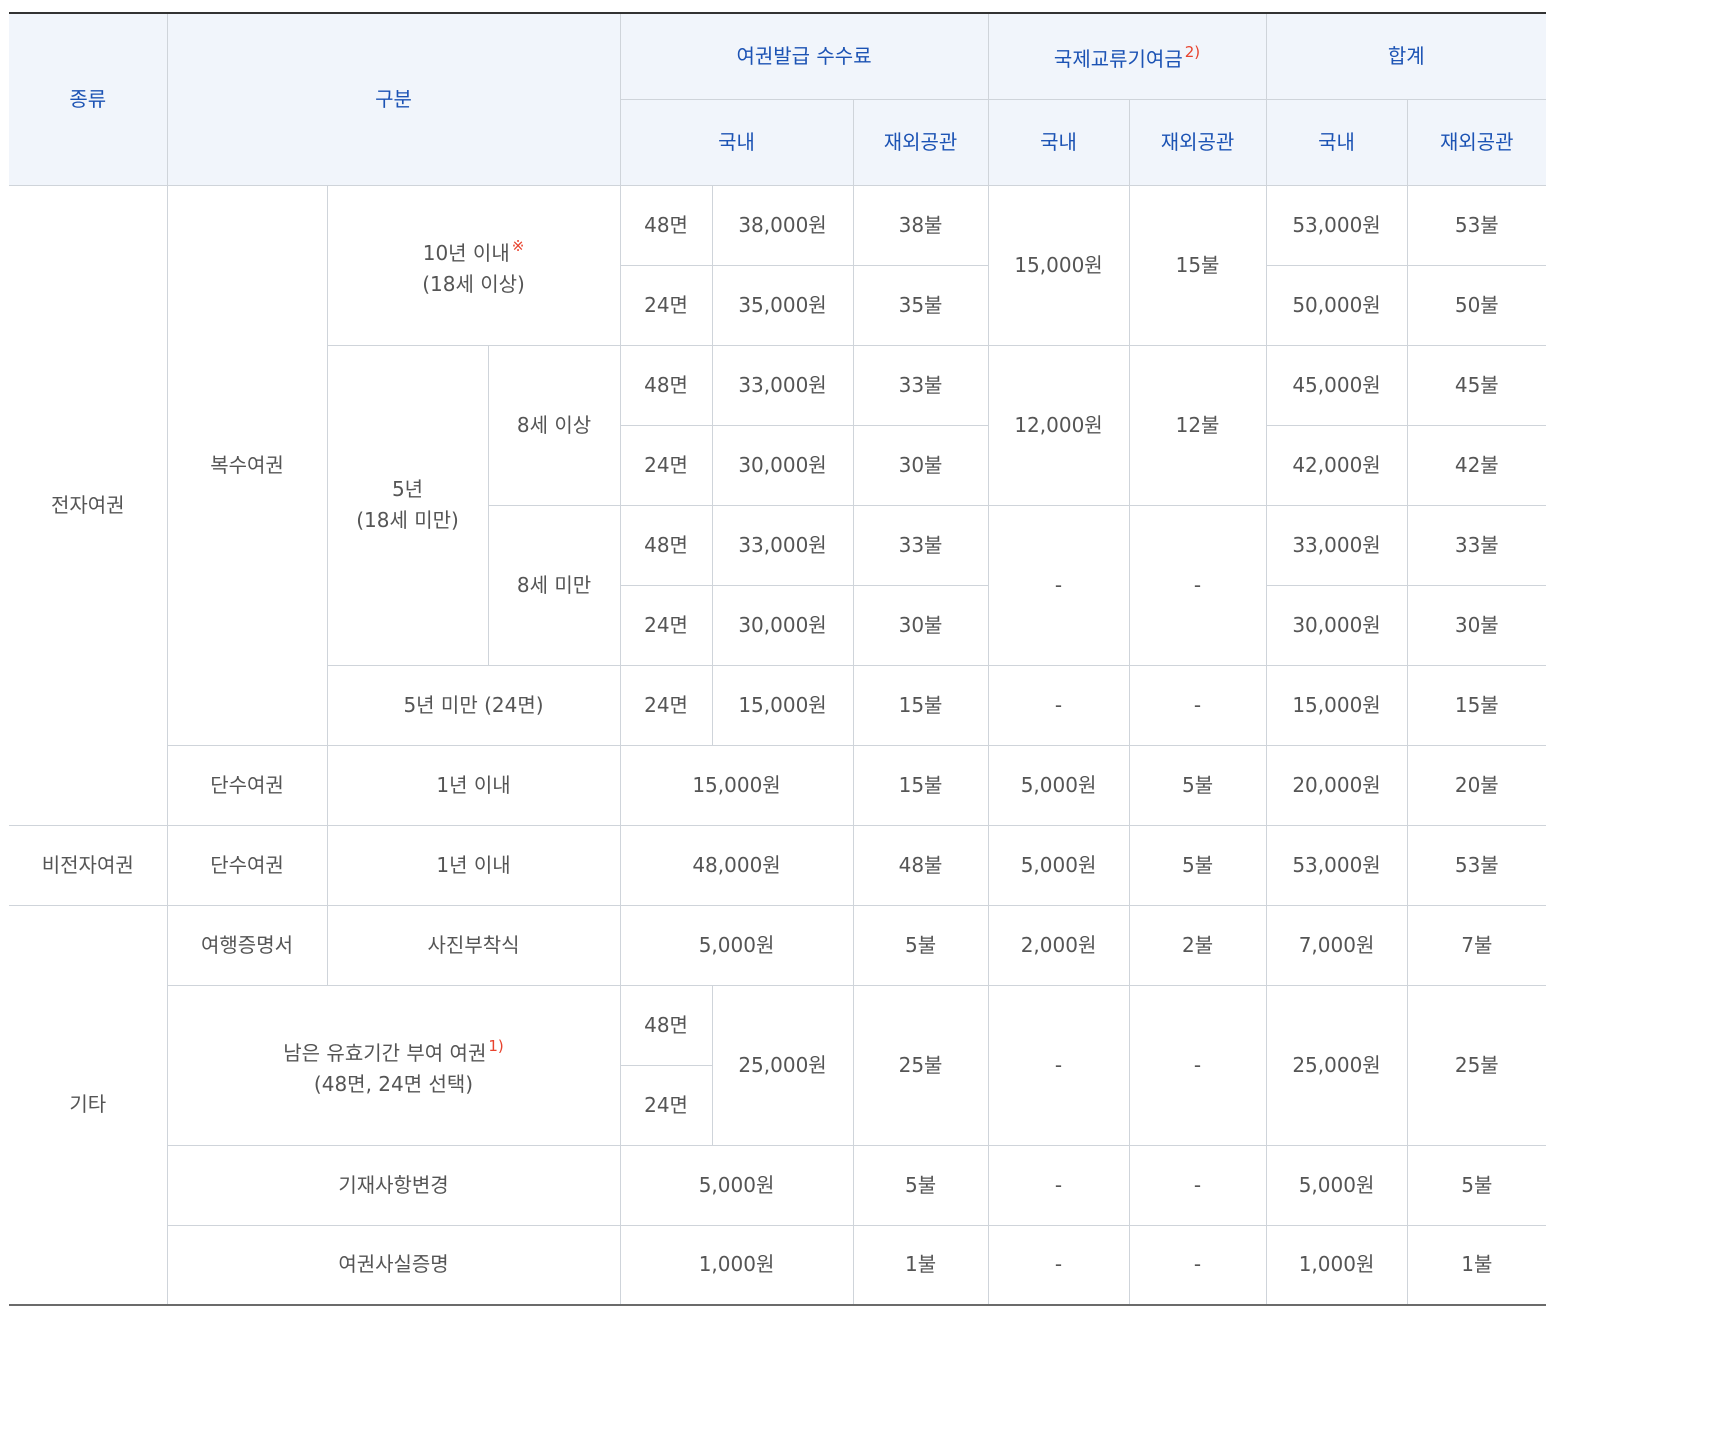 The width and height of the screenshot is (1712, 1442). Describe the element at coordinates (920, 142) in the screenshot. I see `header-fee-overseas: 재외공관` at that location.